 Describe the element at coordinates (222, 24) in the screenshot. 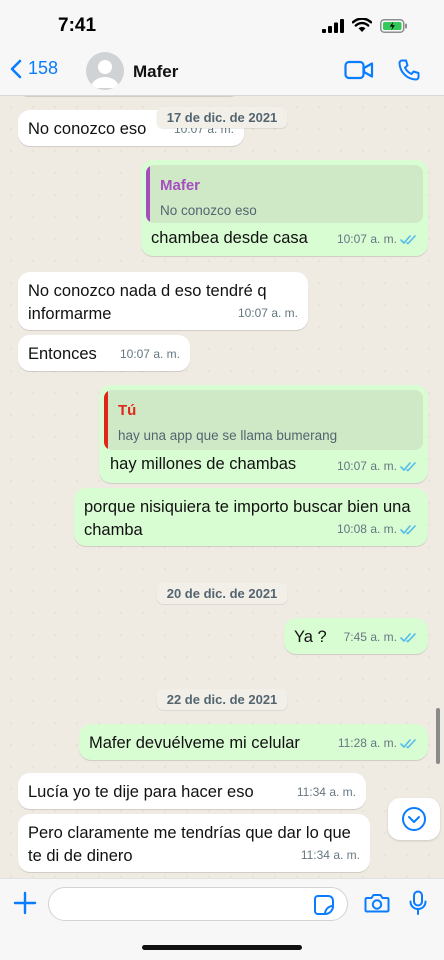

I see `status-bar: 7:41` at that location.